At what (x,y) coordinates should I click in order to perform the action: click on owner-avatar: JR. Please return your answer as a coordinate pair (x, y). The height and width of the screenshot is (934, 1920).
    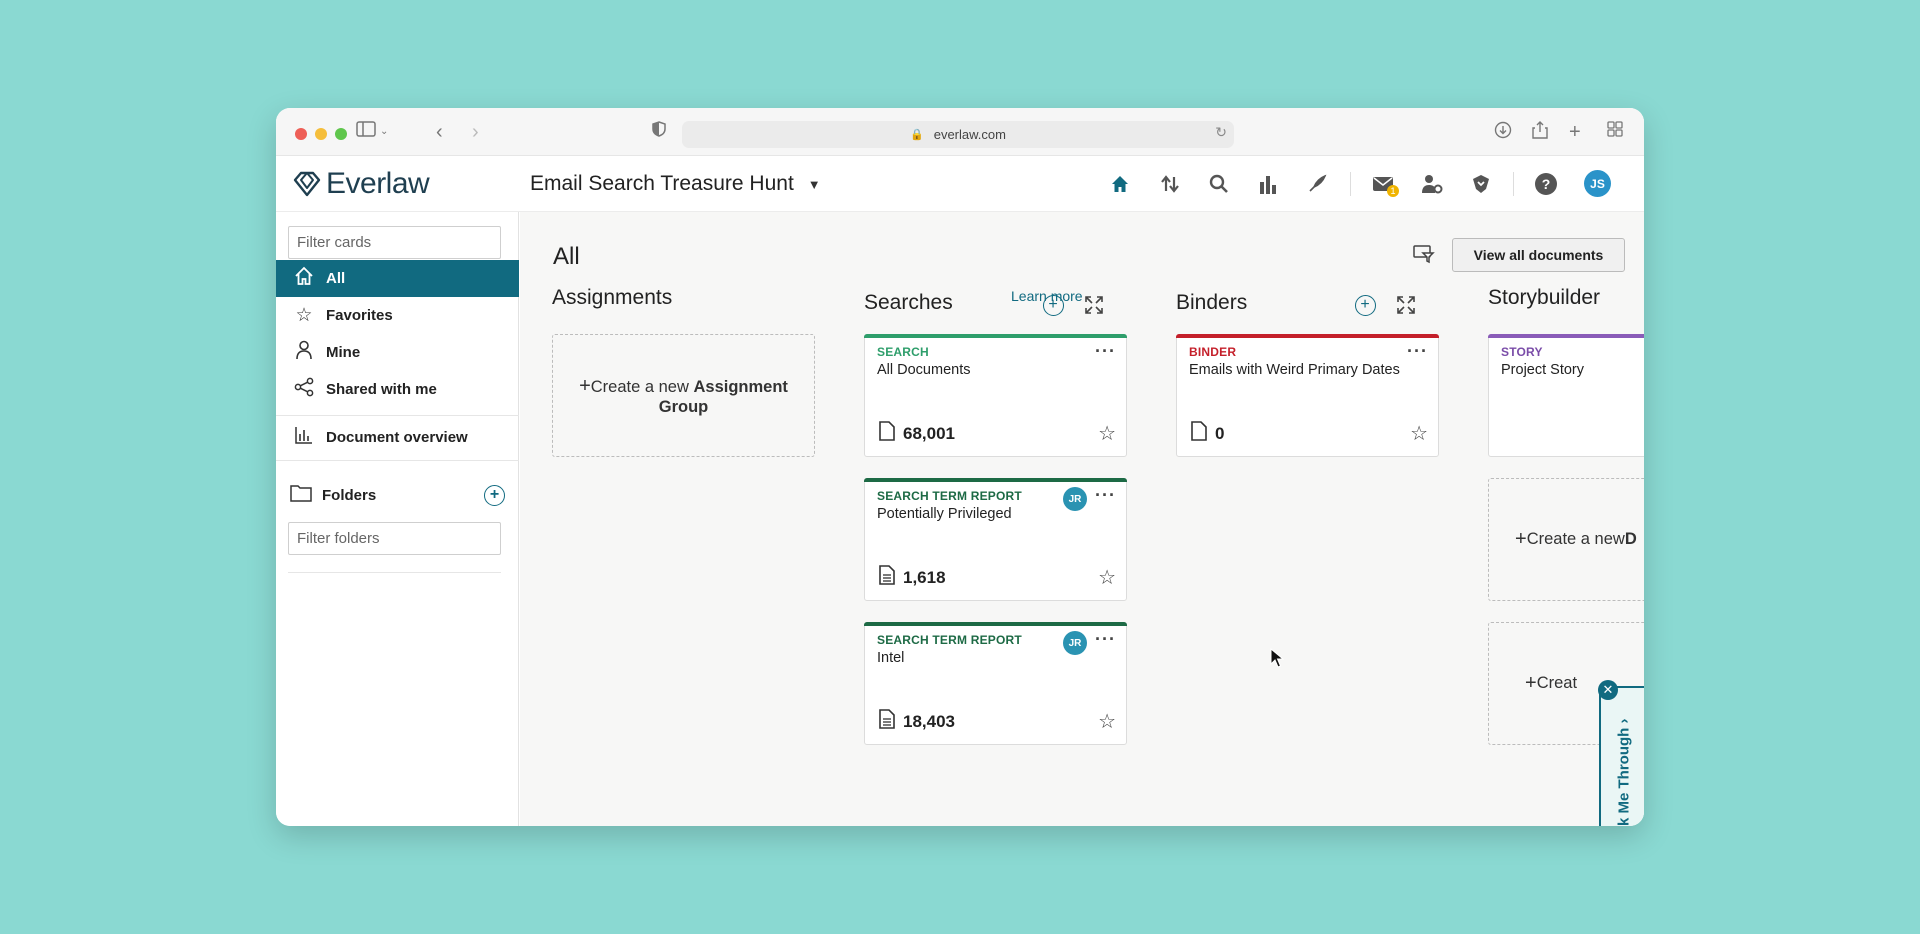
    Looking at the image, I should click on (1075, 643).